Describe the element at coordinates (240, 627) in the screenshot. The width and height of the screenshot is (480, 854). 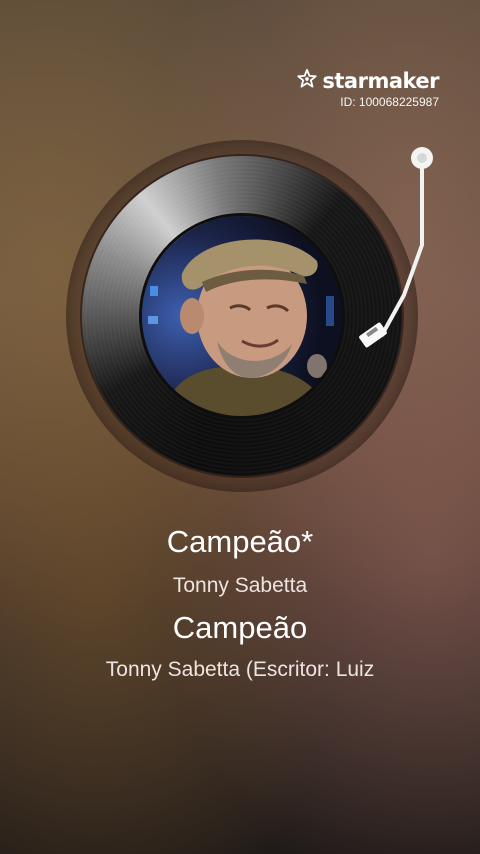
I see `original-song-title: Campeão` at that location.